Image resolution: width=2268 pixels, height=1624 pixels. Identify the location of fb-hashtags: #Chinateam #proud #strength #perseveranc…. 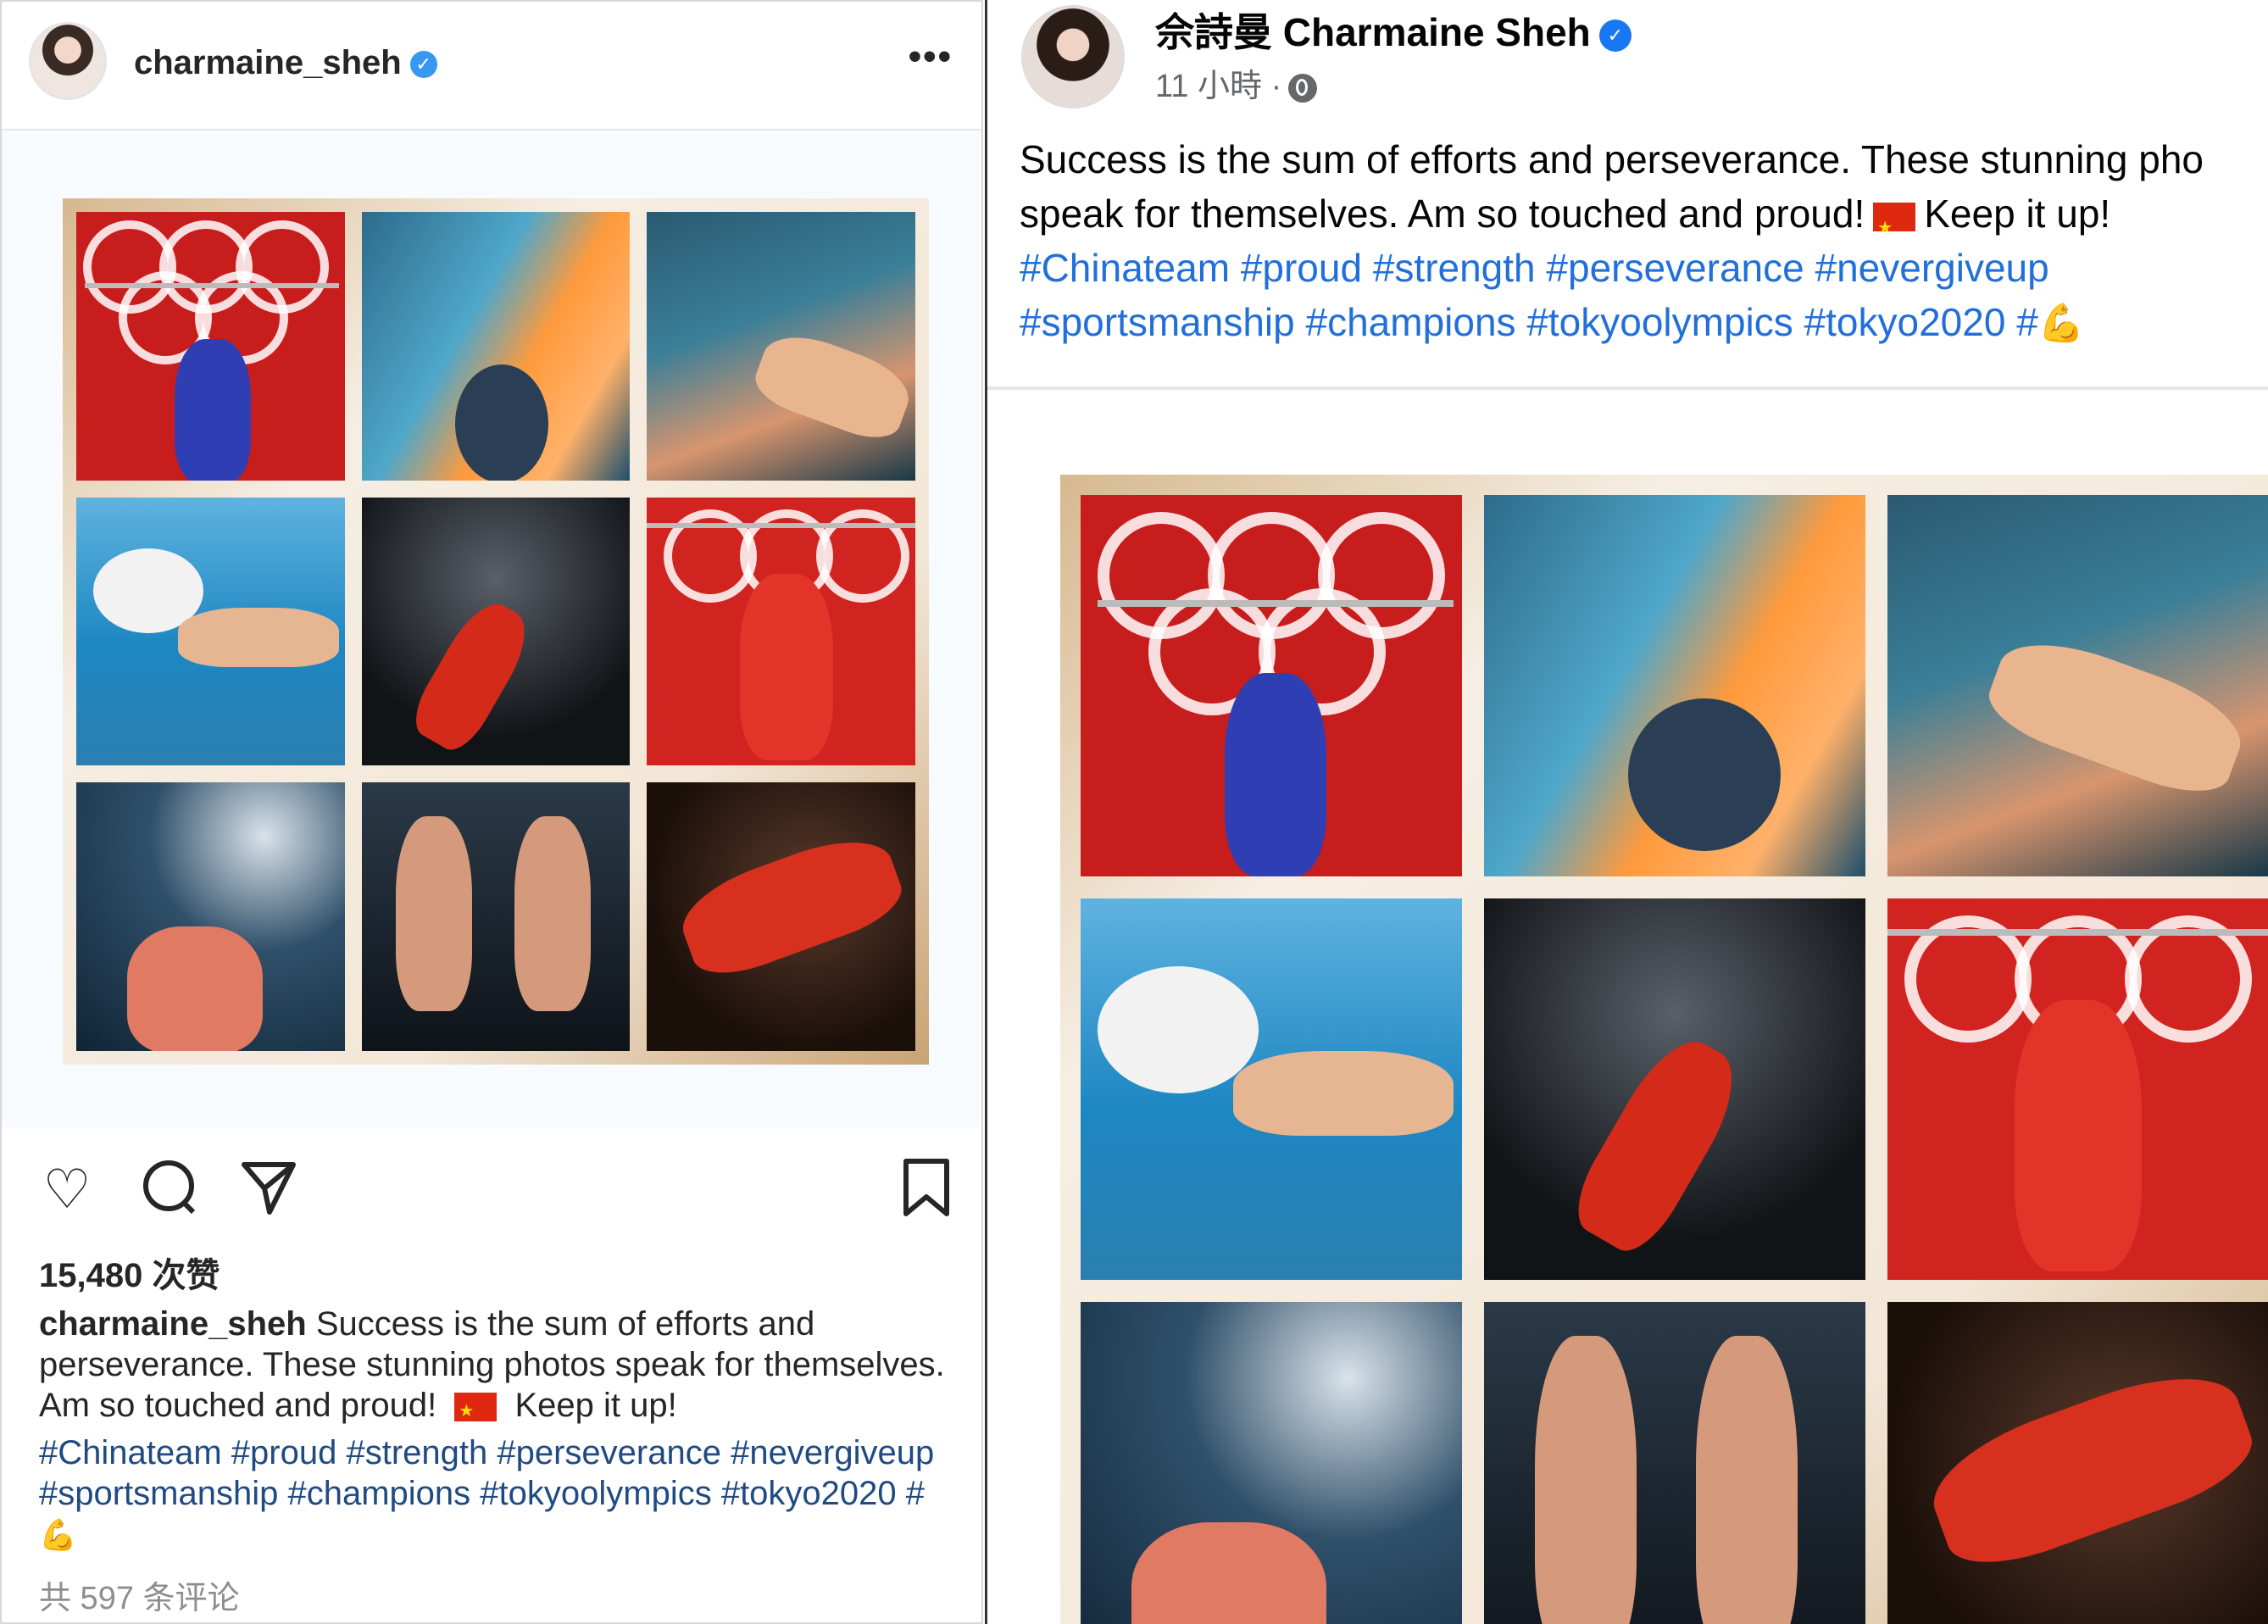
(1642, 296).